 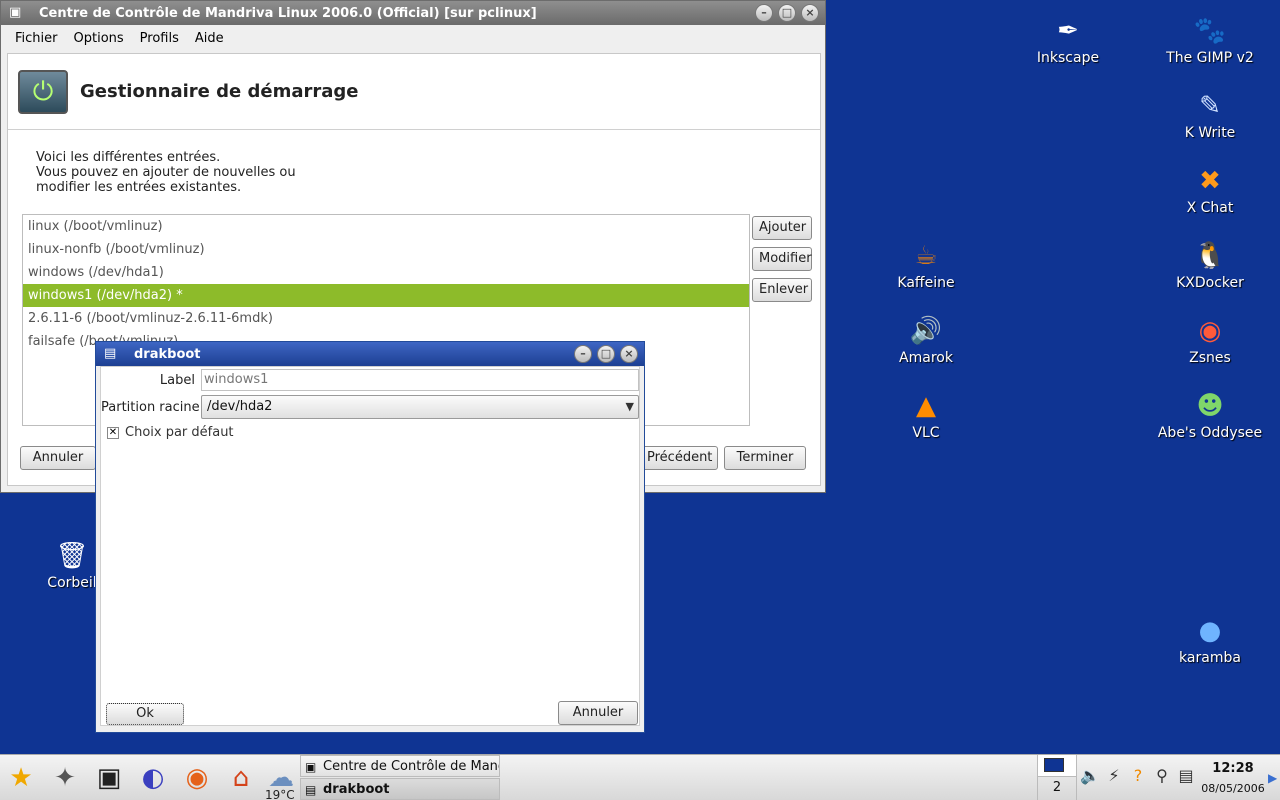 I want to click on panel-arrow-icon: ▶, so click(x=1272, y=778).